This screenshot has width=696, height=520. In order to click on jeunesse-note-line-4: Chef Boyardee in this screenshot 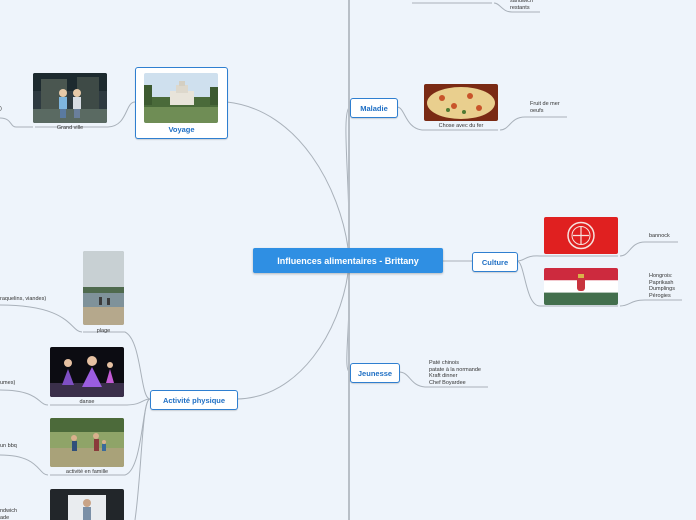, I will do `click(447, 382)`.